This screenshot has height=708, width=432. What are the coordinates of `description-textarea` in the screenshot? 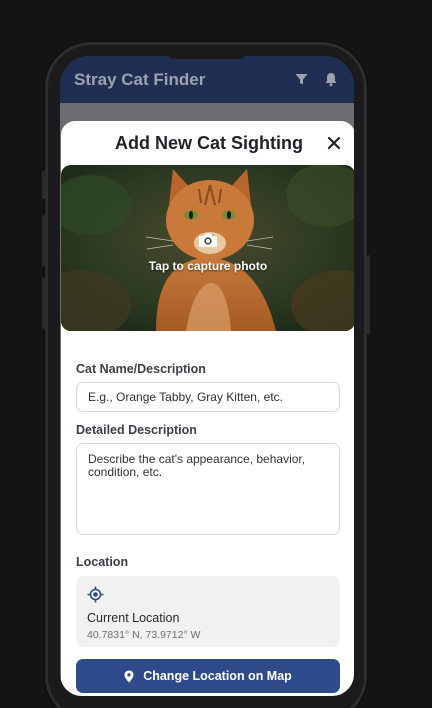 It's located at (208, 489).